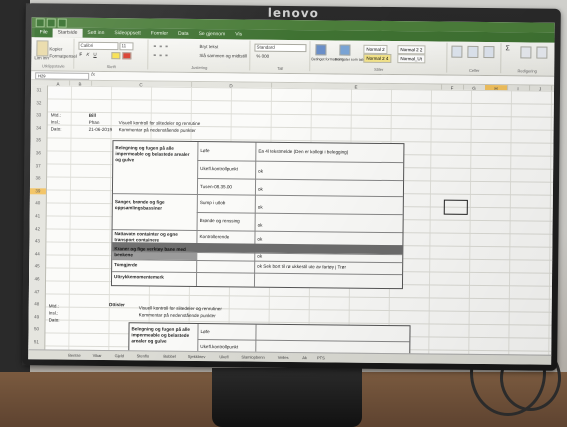 The image size is (567, 427). Describe the element at coordinates (197, 356) in the screenshot. I see `sheet-tab-5: Sjekkbrev` at that location.